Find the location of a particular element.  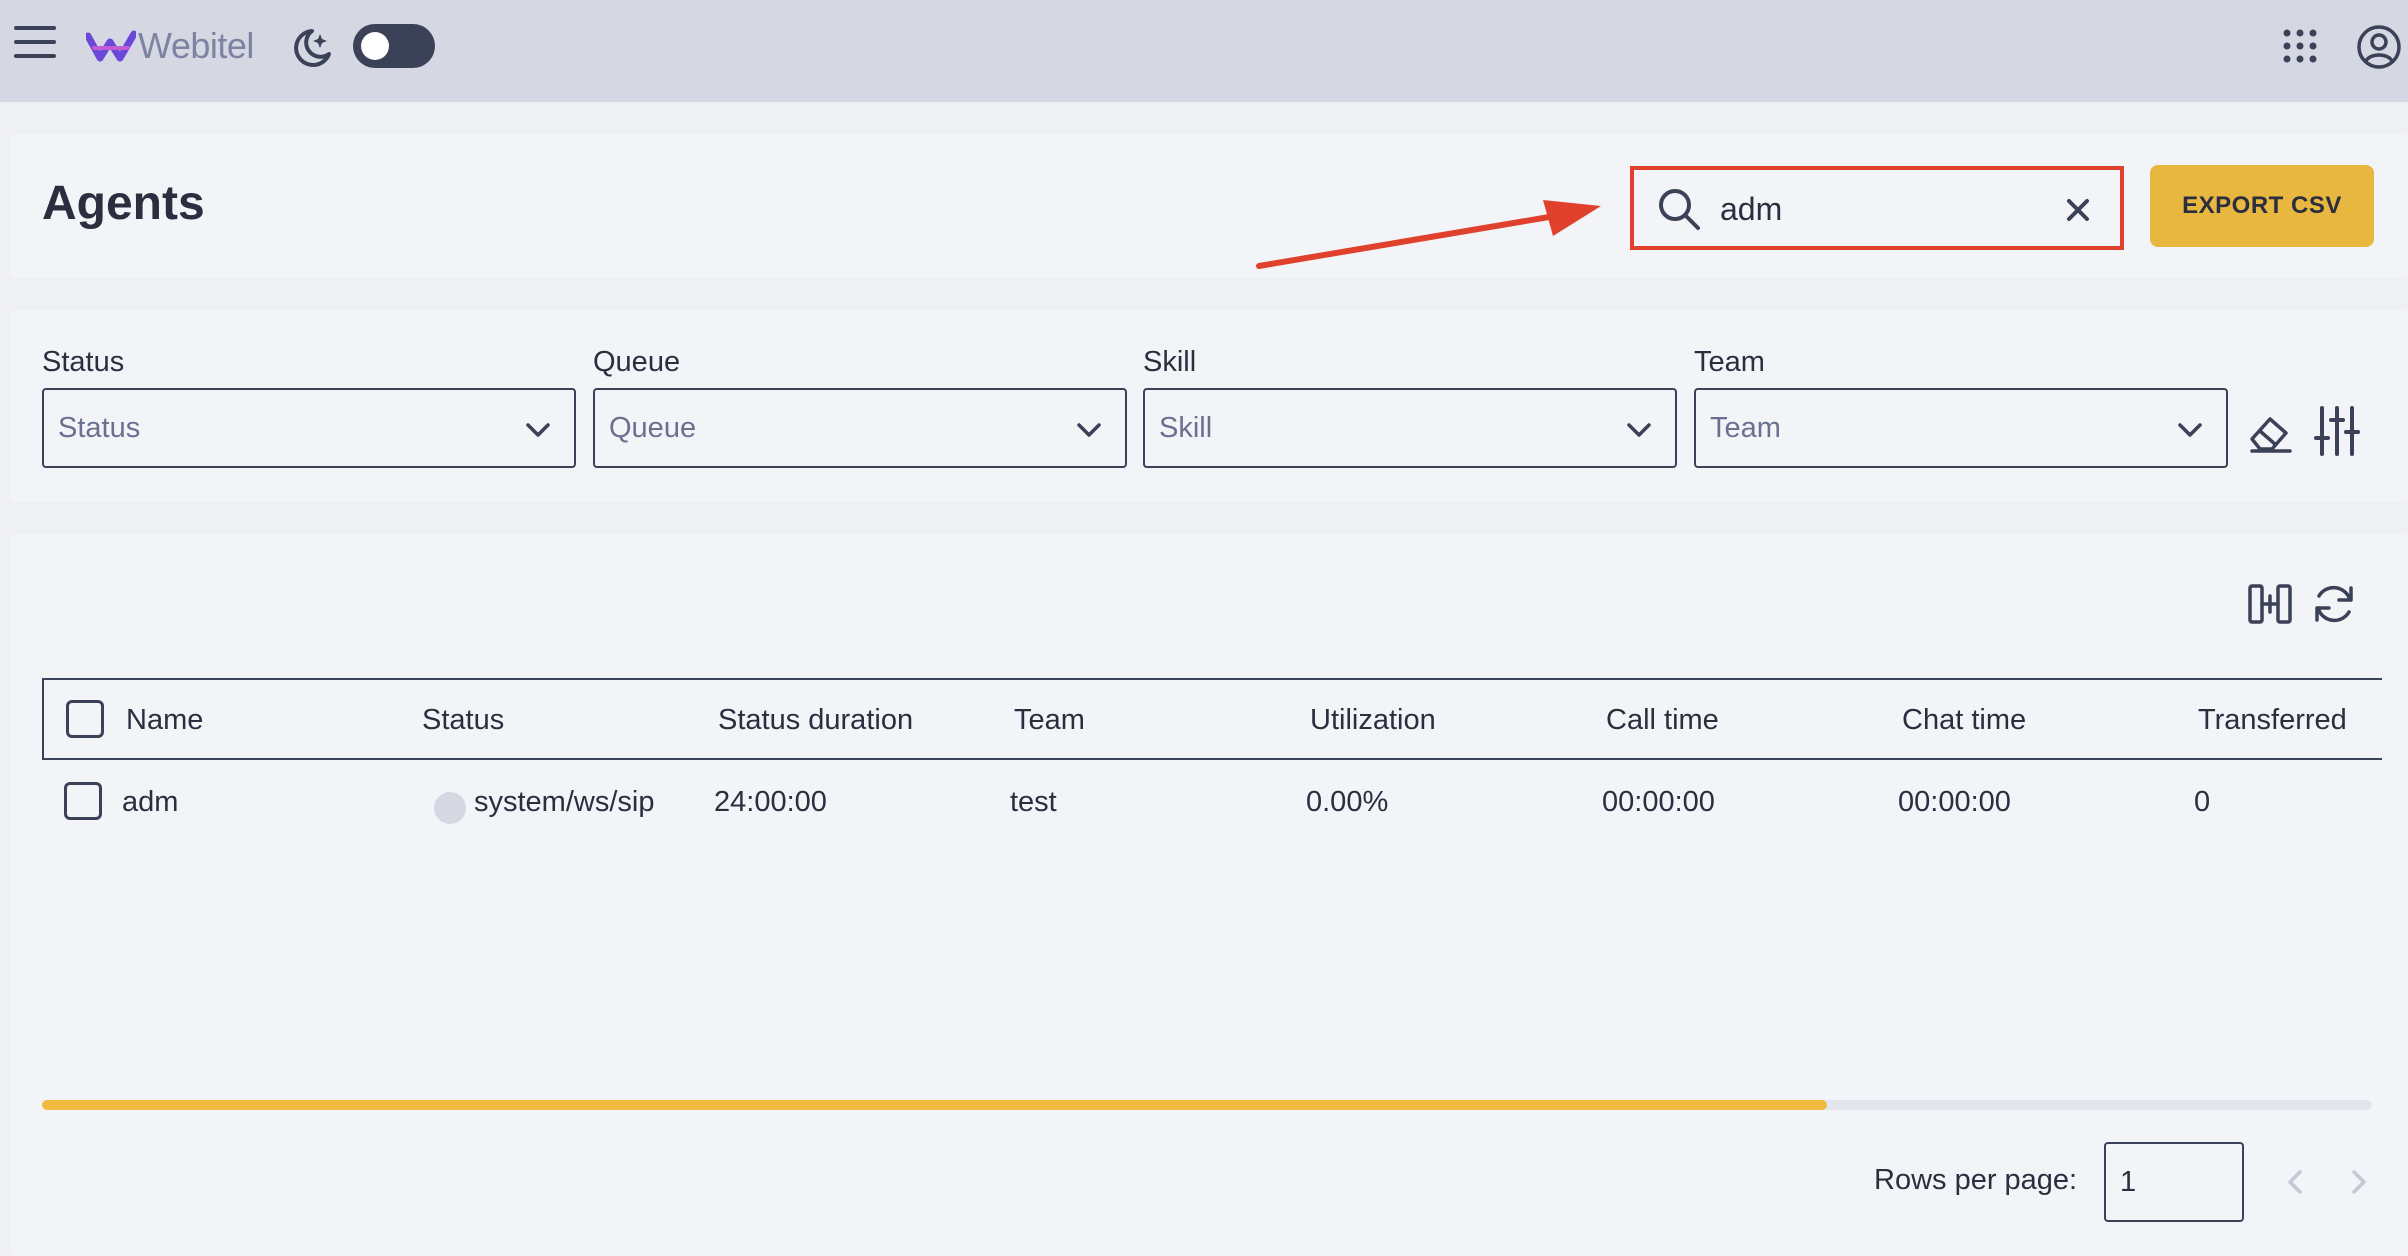

chevron-right-icon is located at coordinates (2358, 1182).